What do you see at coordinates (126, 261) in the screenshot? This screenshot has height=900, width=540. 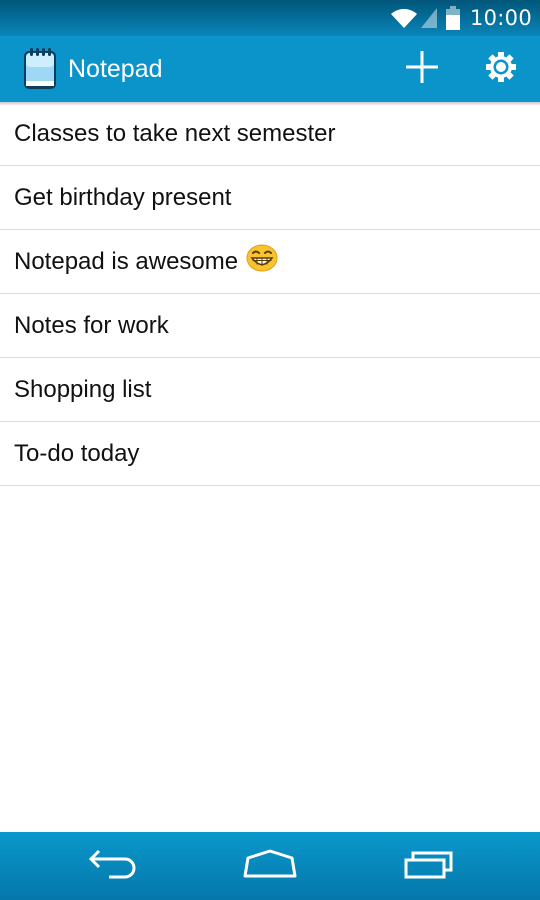 I see `note-title: Notepad is awesome` at bounding box center [126, 261].